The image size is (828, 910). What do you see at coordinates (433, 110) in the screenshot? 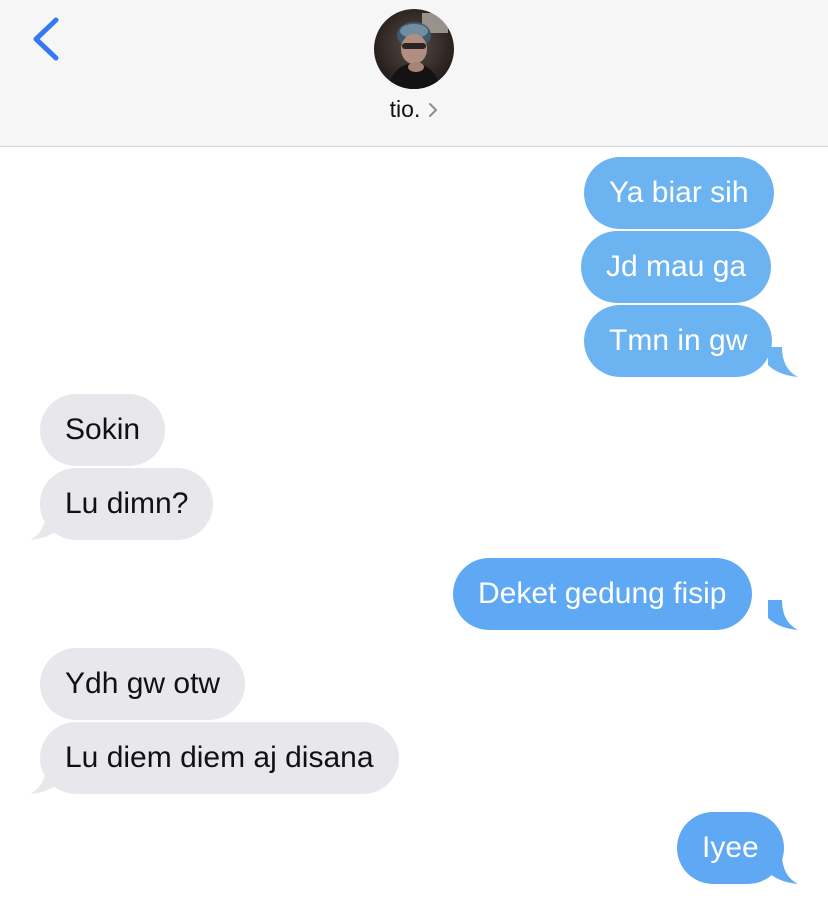
I see `chevron-right-icon` at bounding box center [433, 110].